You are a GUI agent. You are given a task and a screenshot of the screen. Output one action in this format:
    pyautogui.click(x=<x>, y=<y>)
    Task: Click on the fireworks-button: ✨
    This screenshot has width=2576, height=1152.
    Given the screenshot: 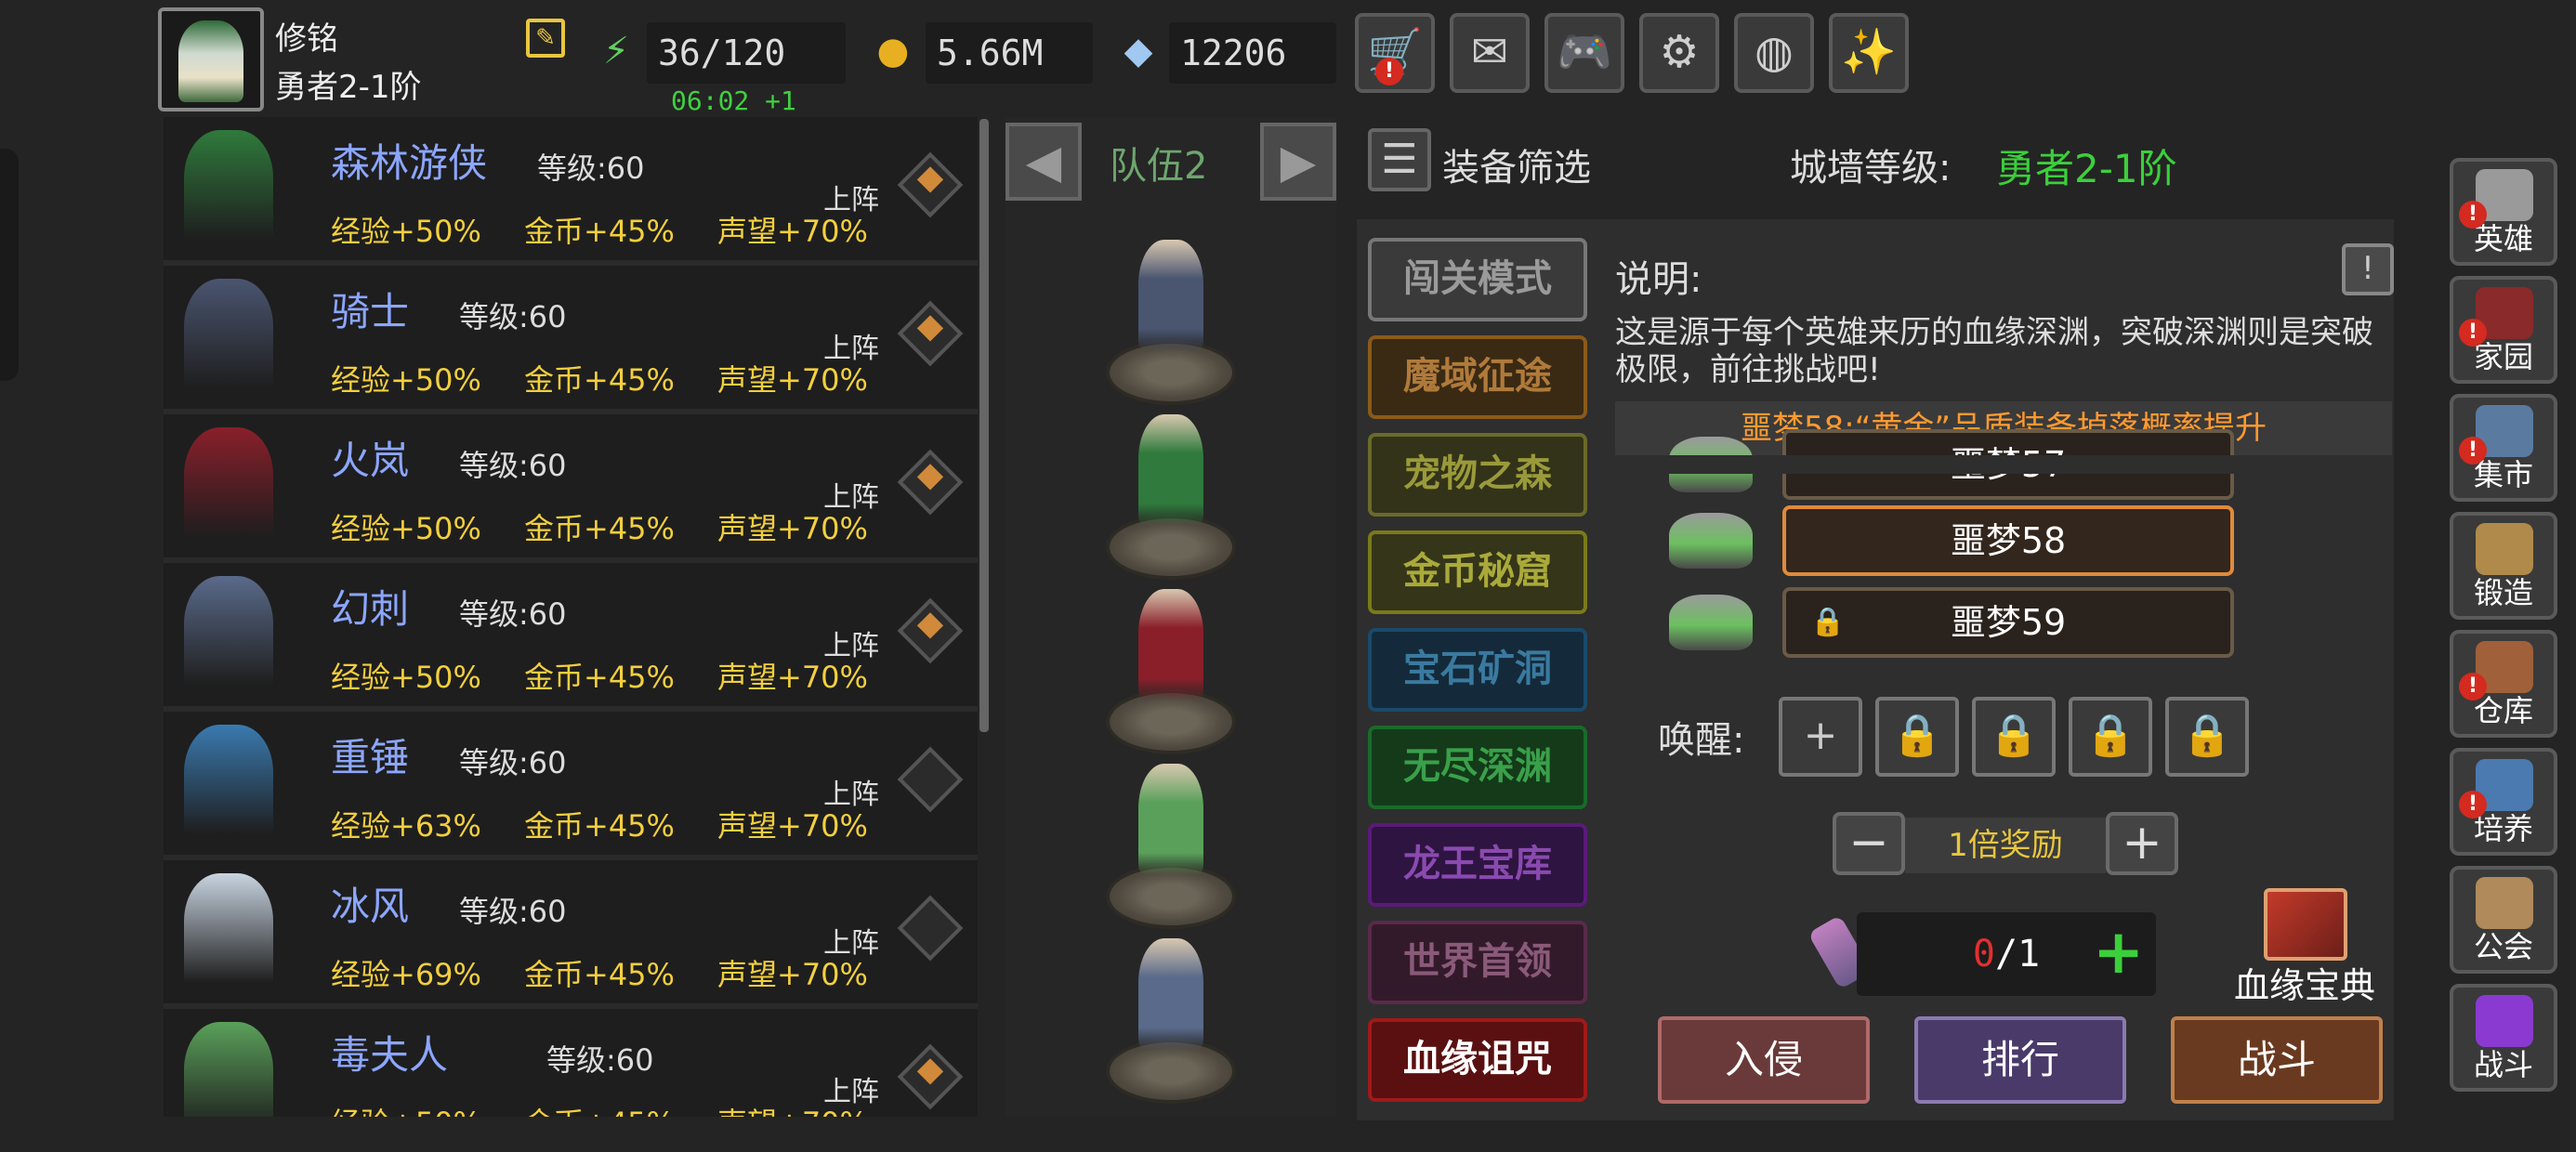 What is the action you would take?
    pyautogui.click(x=1869, y=53)
    